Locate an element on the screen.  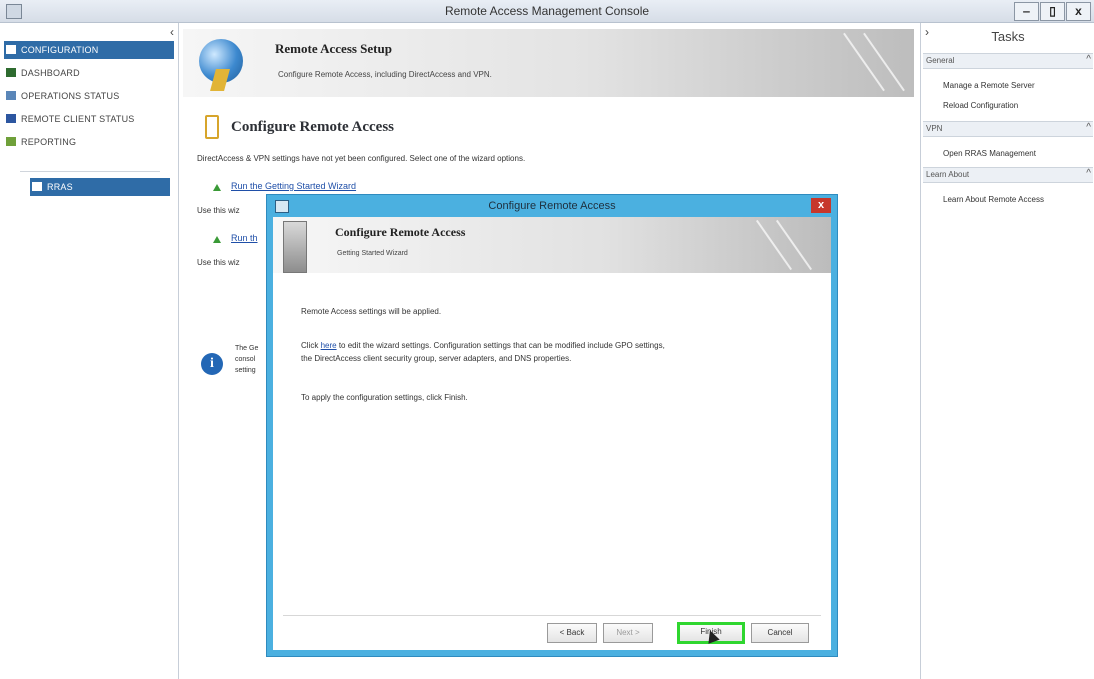
nav-item-label: DASHBOARD is located at coordinates (50, 73).